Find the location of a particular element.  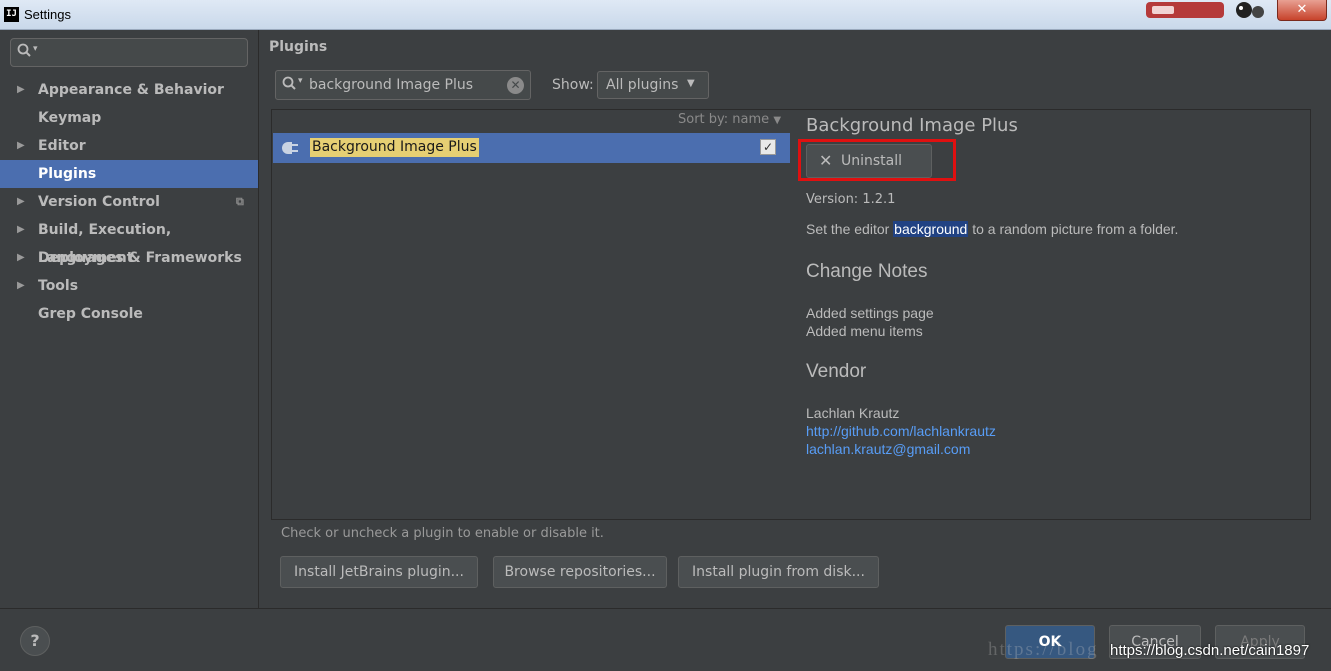

vendor-url-link: http://github.com/lachlankrautz is located at coordinates (901, 431).